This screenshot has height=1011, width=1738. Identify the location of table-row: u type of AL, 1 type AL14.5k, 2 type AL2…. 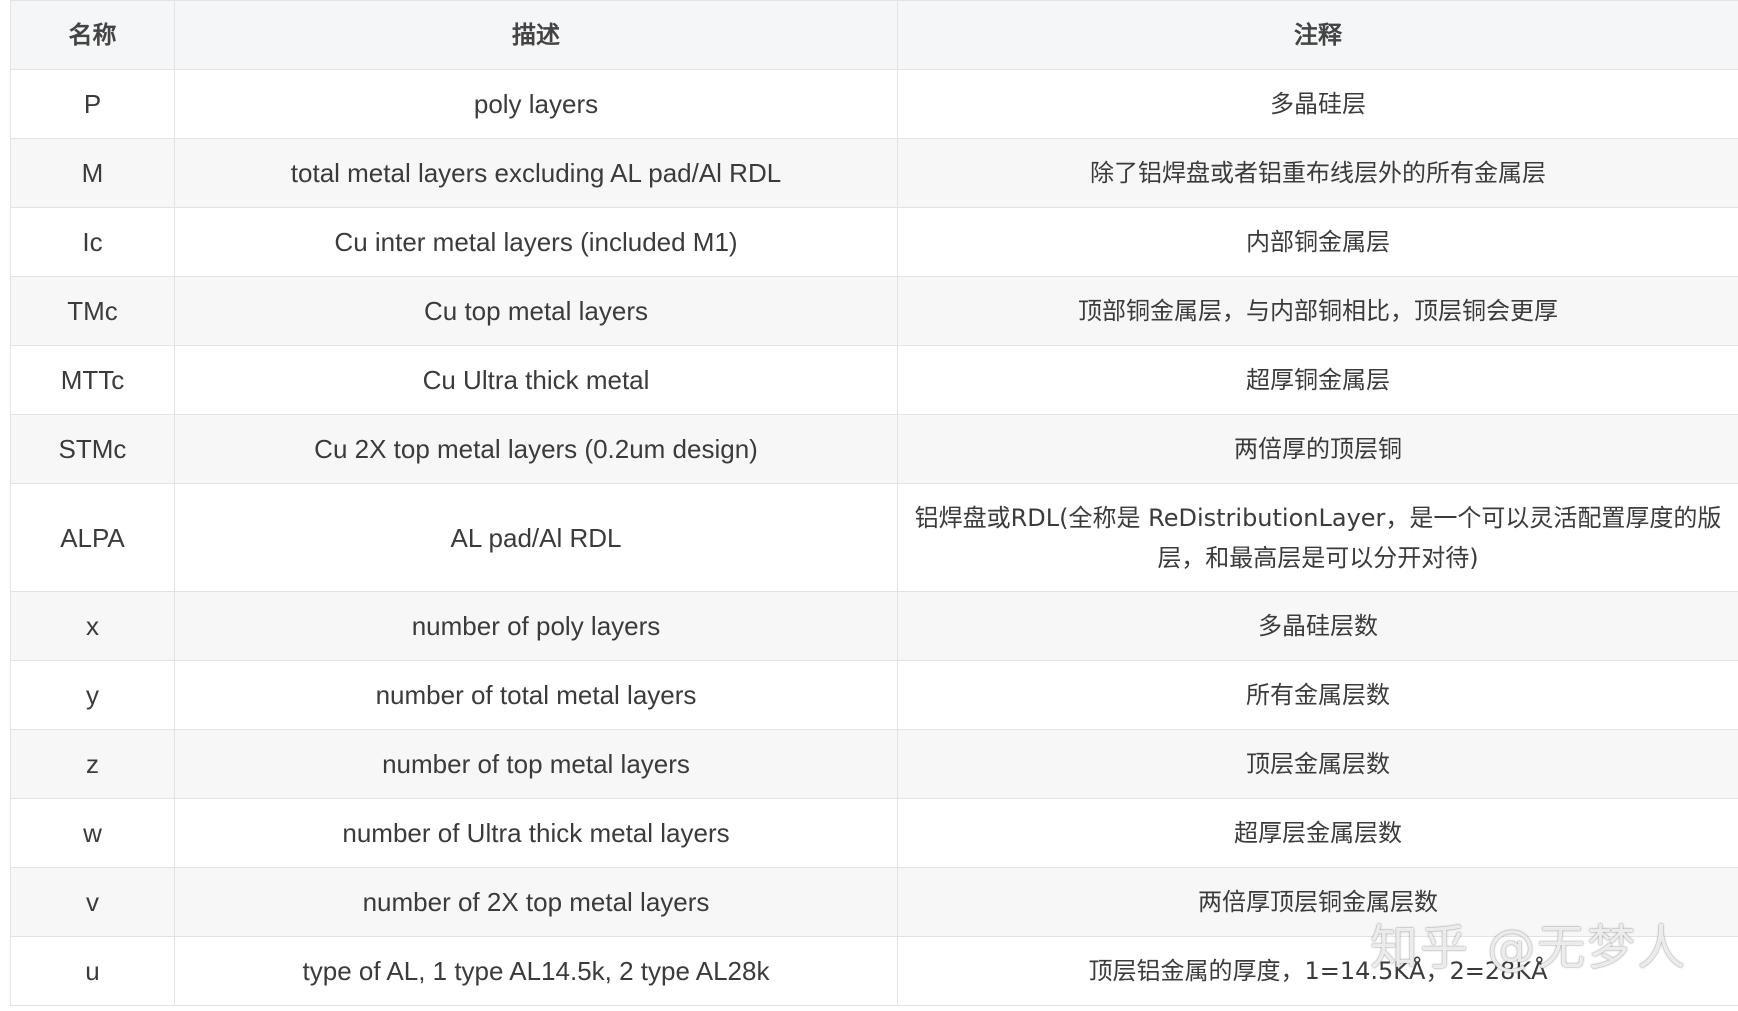
(874, 971).